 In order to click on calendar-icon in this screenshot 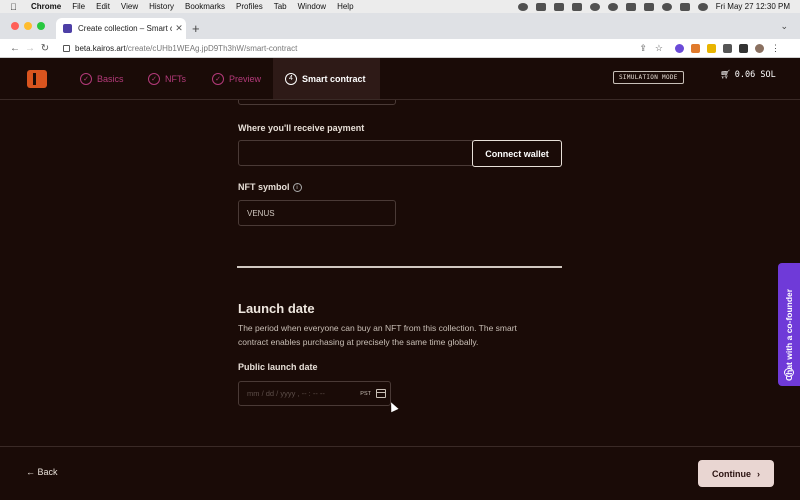, I will do `click(381, 393)`.